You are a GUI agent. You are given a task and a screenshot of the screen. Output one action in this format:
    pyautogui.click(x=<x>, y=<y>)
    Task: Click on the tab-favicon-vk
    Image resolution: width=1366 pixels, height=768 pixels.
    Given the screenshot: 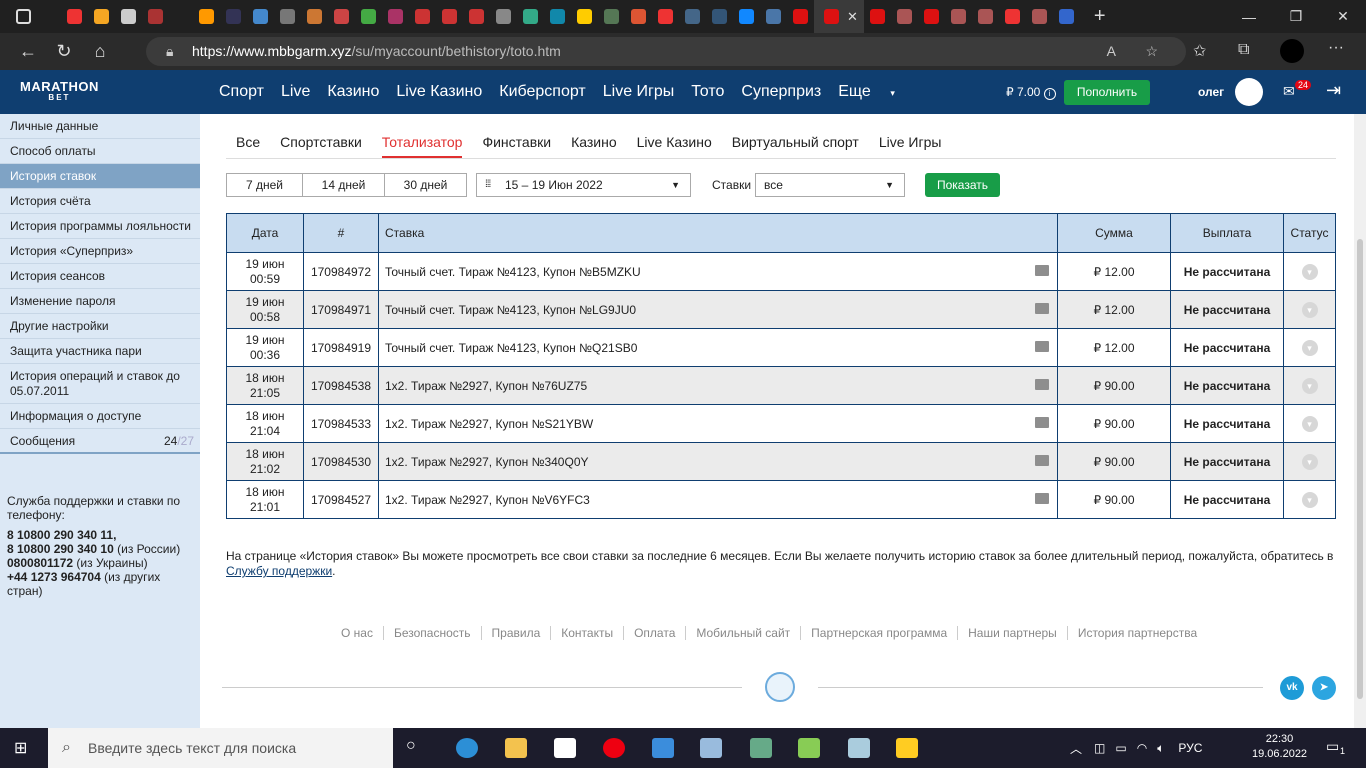 What is the action you would take?
    pyautogui.click(x=773, y=16)
    